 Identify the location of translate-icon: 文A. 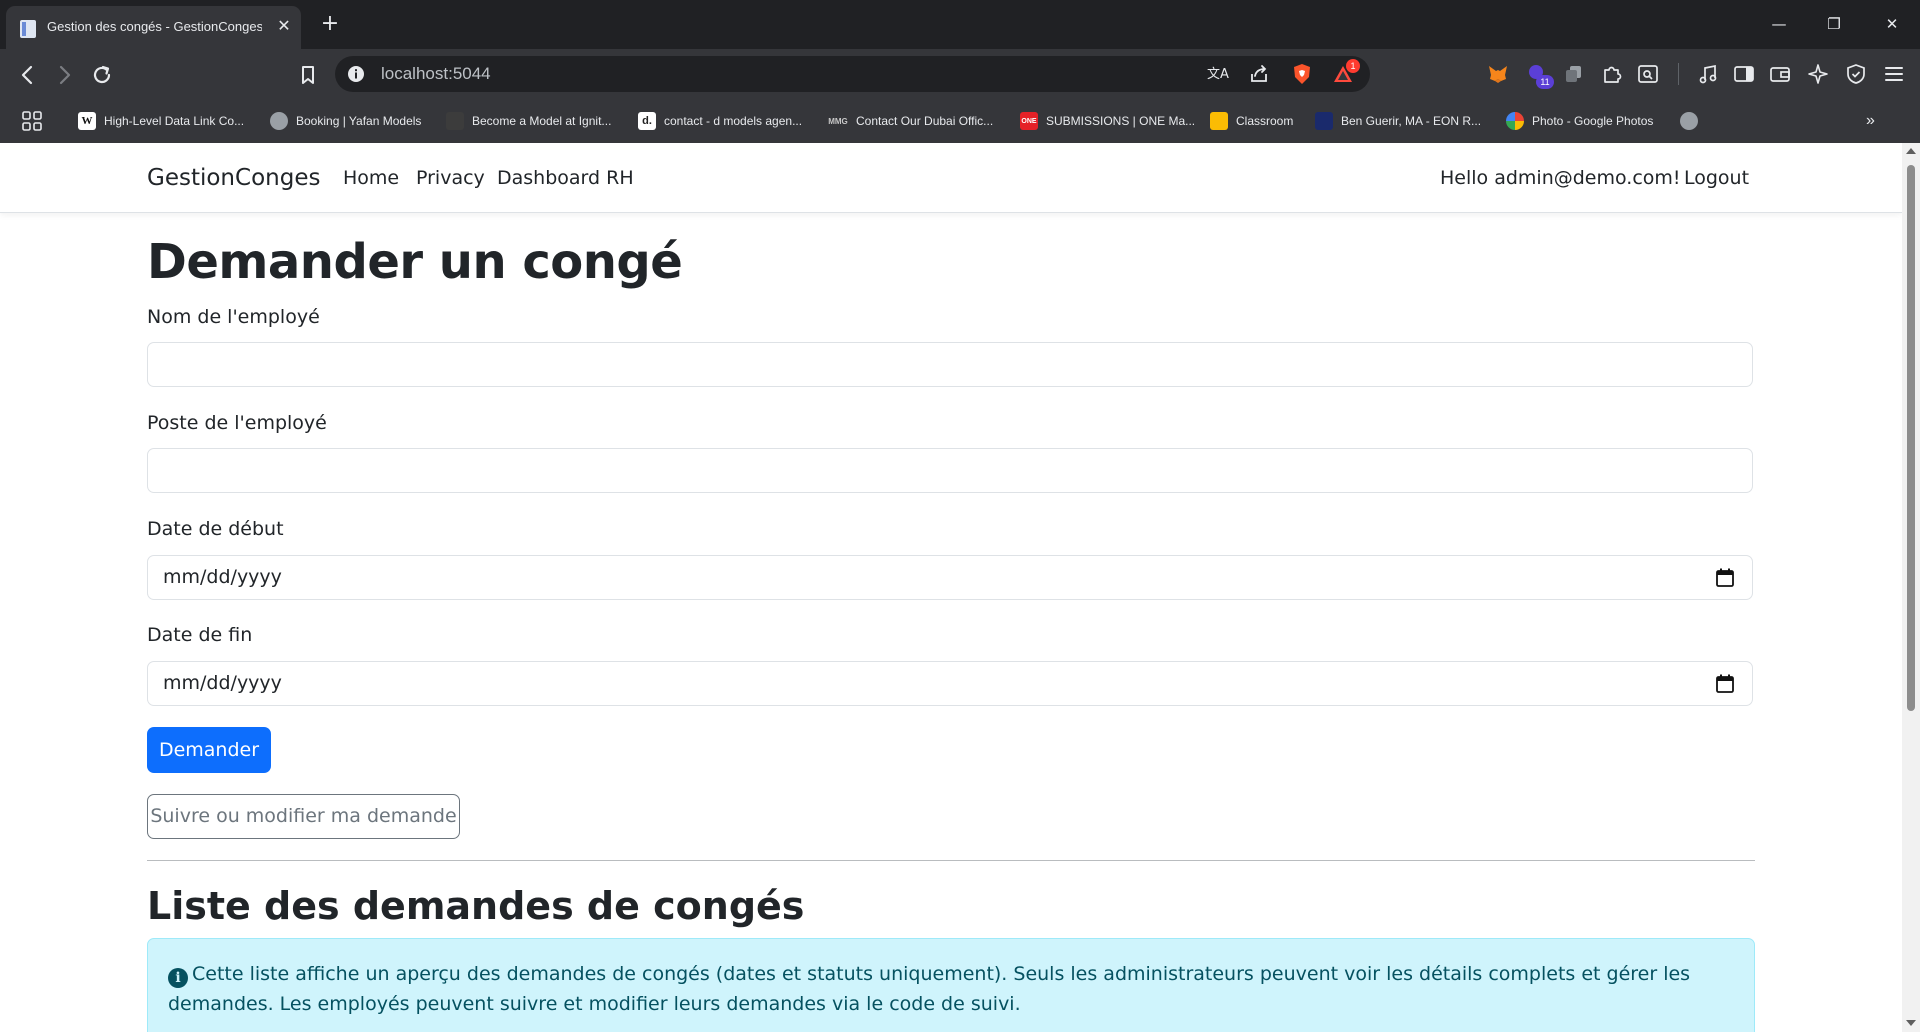
(1217, 74).